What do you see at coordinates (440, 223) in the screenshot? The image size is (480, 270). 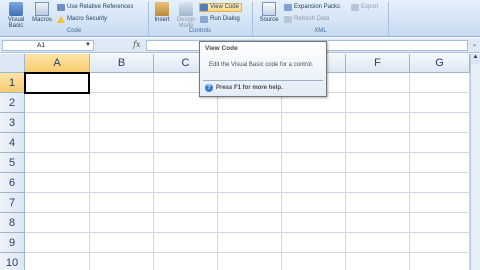 I see `cell-g8` at bounding box center [440, 223].